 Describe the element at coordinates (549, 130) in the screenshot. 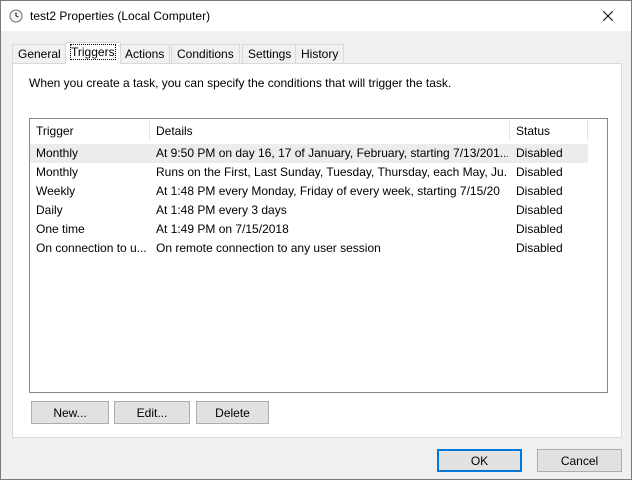

I see `column-header-status: Status` at that location.